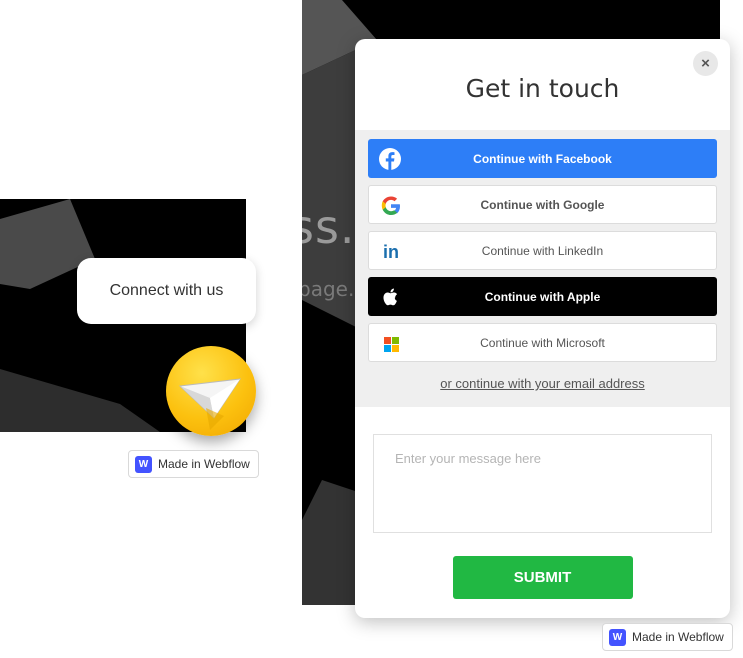 This screenshot has height=658, width=743. I want to click on close-icon: ×, so click(705, 63).